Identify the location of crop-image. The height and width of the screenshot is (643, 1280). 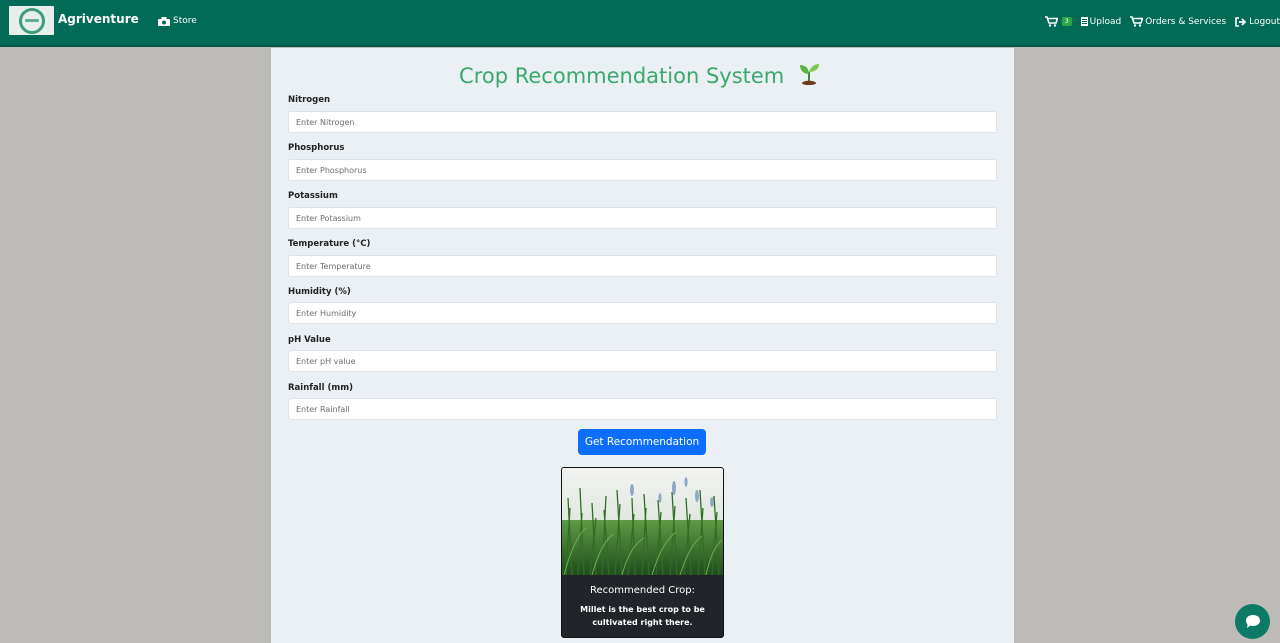
(642, 521).